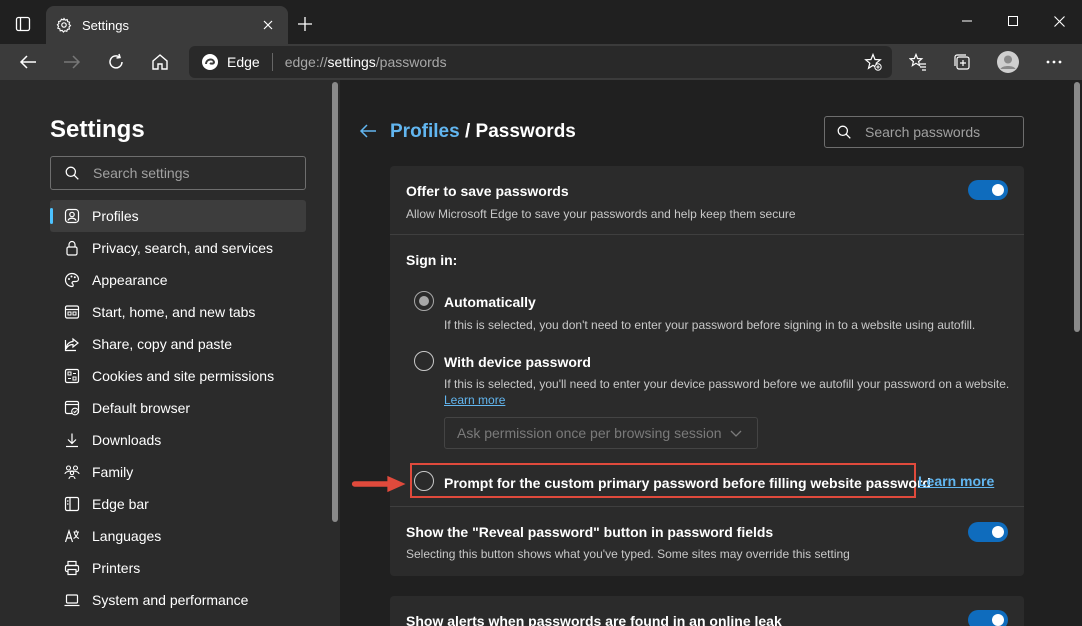 This screenshot has width=1082, height=626. I want to click on collections-button, so click(962, 62).